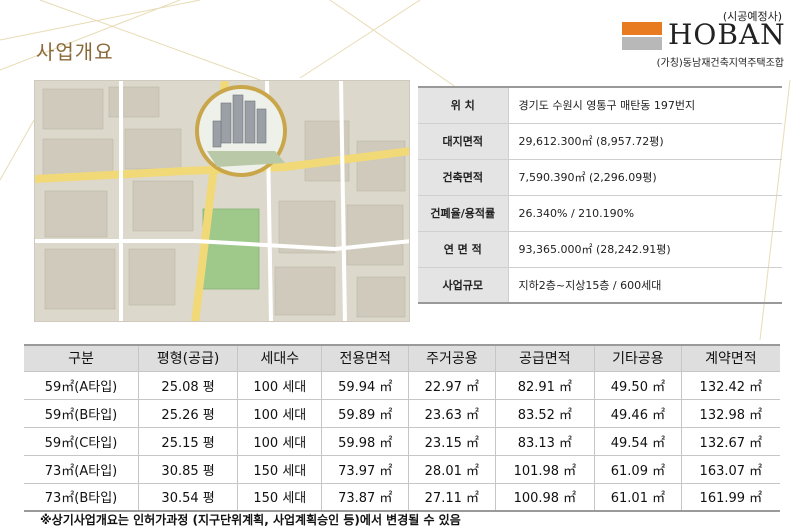 The image size is (800, 526). I want to click on table-cell: 28.01 ㎡, so click(452, 469).